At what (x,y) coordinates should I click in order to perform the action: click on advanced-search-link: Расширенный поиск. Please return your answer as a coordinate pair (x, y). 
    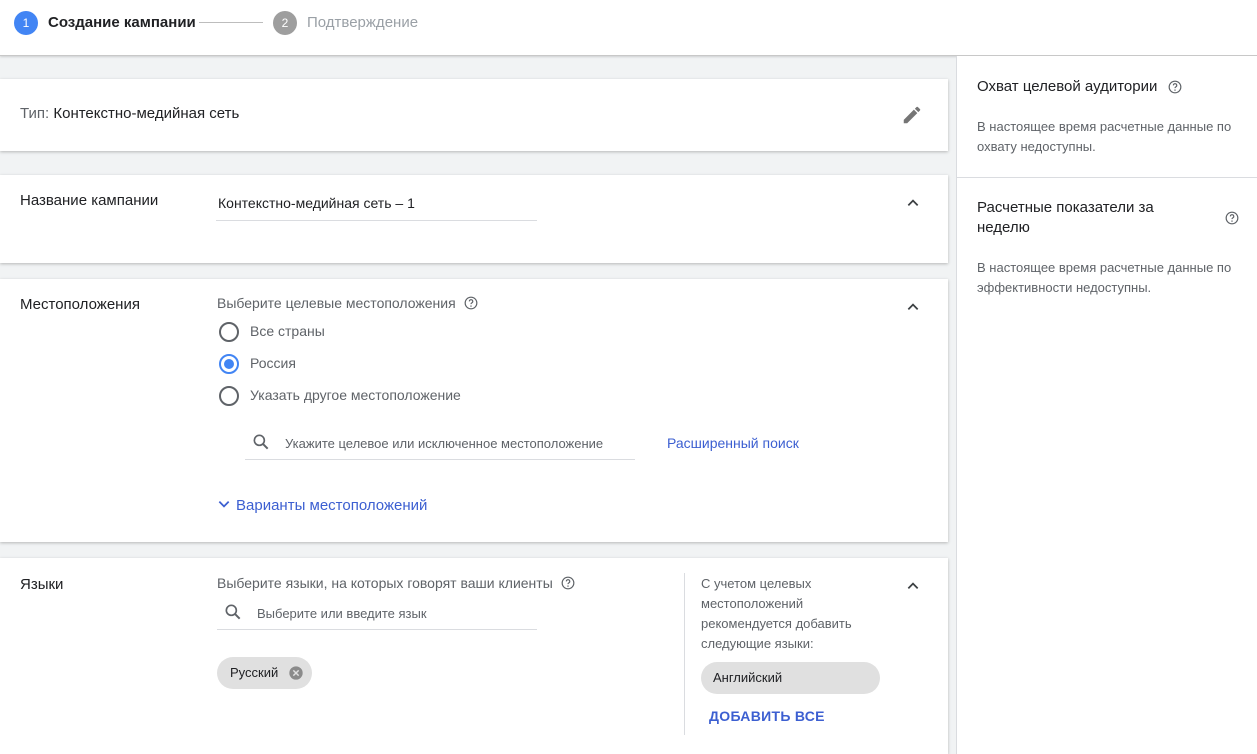
    Looking at the image, I should click on (733, 443).